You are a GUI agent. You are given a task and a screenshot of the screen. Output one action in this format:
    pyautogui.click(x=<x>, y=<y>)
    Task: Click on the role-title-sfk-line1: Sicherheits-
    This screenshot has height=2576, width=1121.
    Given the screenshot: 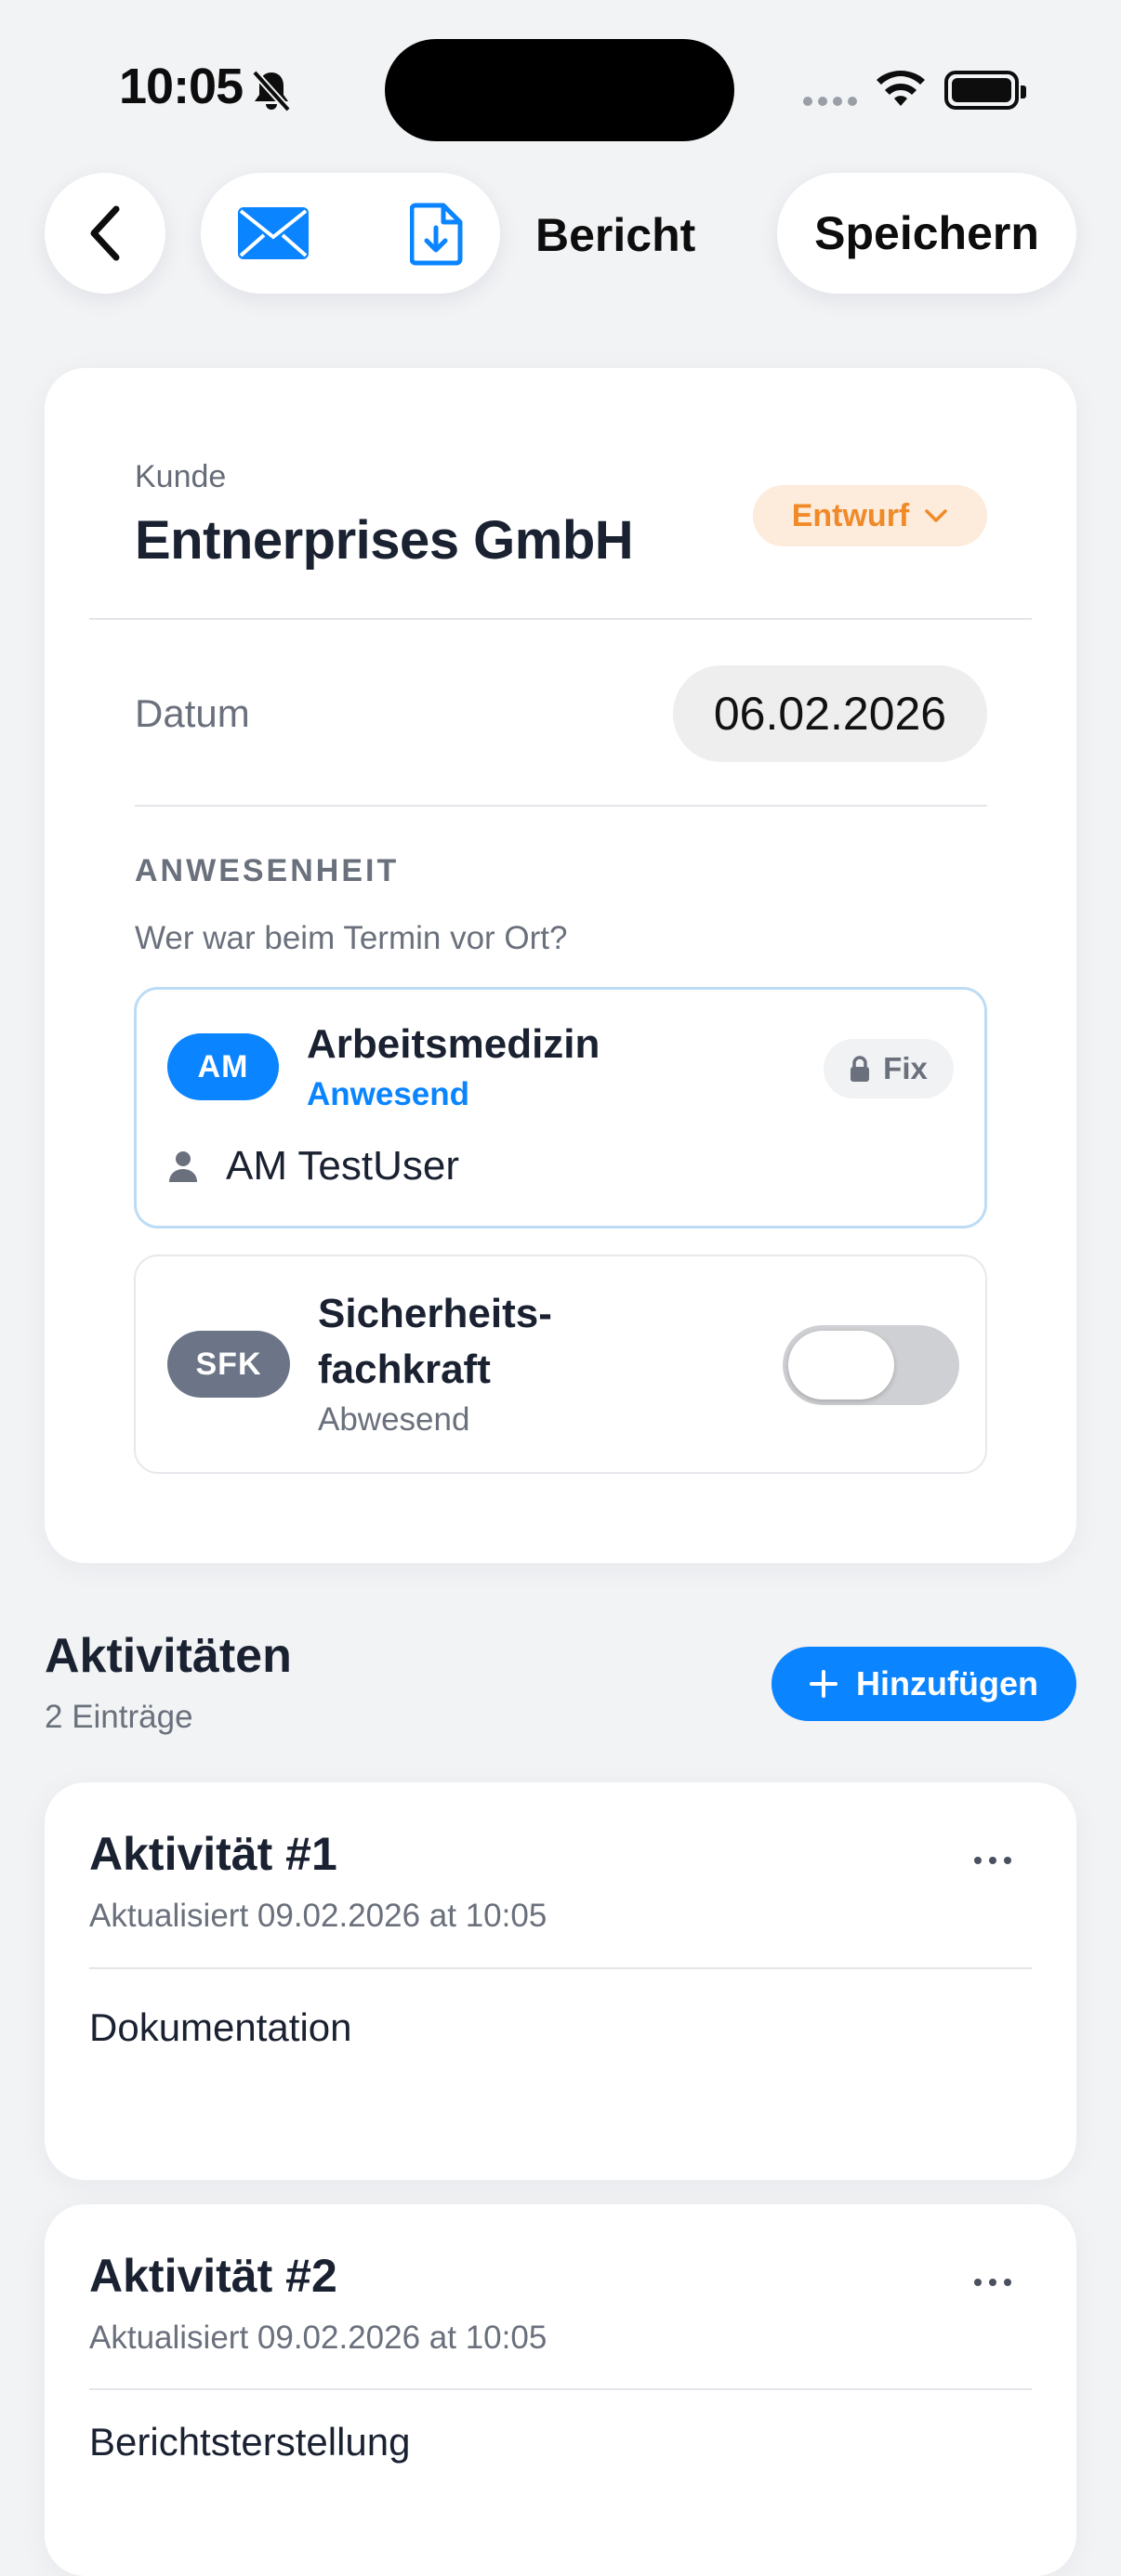 What is the action you would take?
    pyautogui.click(x=435, y=1313)
    